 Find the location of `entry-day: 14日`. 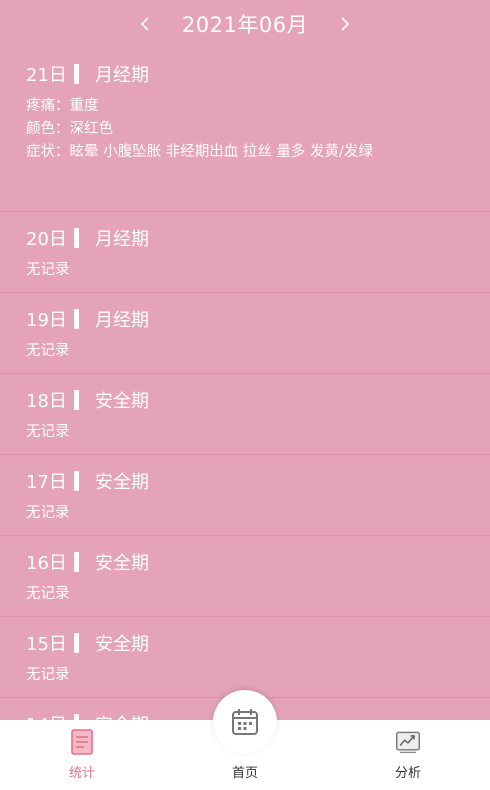

entry-day: 14日 is located at coordinates (50, 715).